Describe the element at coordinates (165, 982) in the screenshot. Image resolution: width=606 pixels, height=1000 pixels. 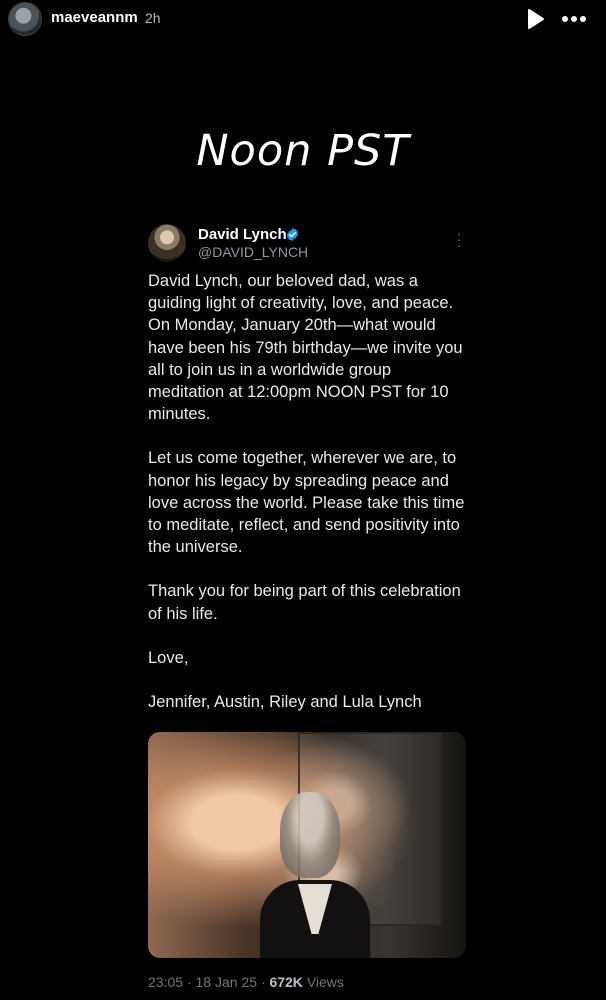
I see `tweet-time: 23:05` at that location.